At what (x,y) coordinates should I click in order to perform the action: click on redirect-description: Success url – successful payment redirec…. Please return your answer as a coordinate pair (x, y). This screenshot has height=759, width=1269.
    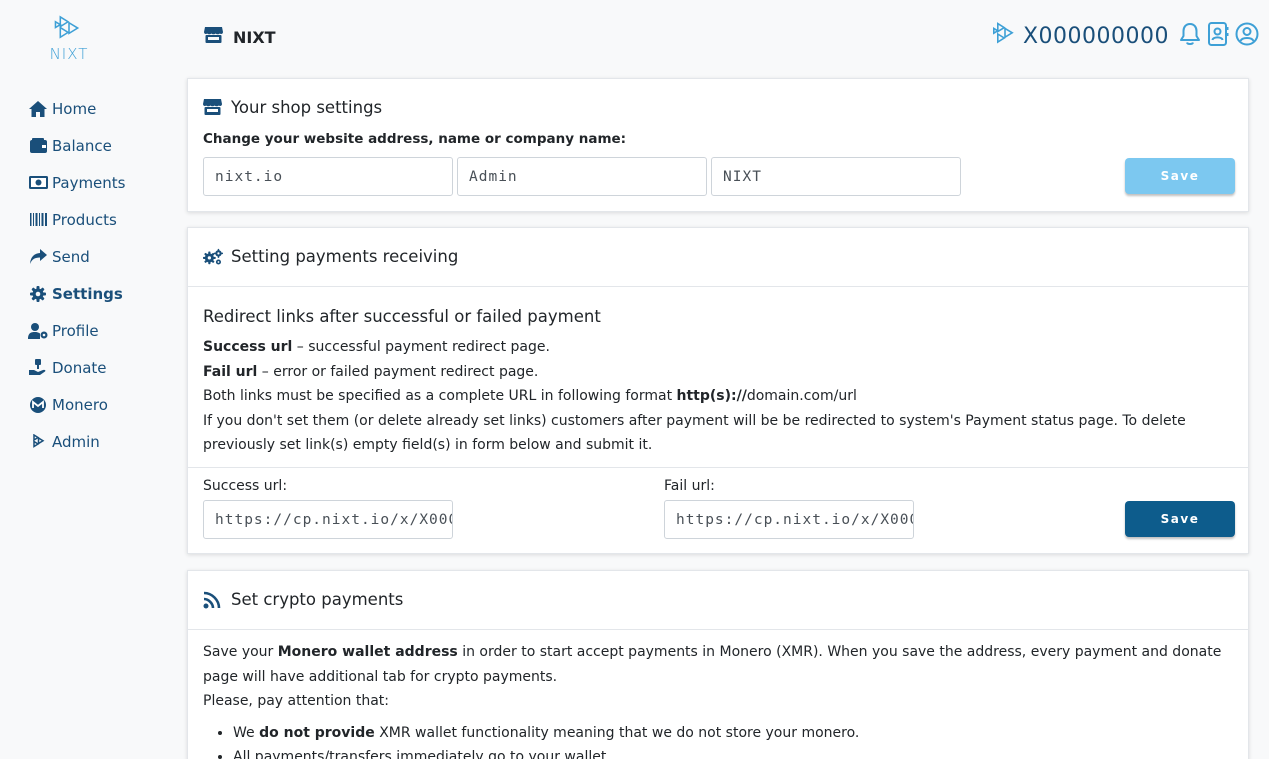
    Looking at the image, I should click on (718, 396).